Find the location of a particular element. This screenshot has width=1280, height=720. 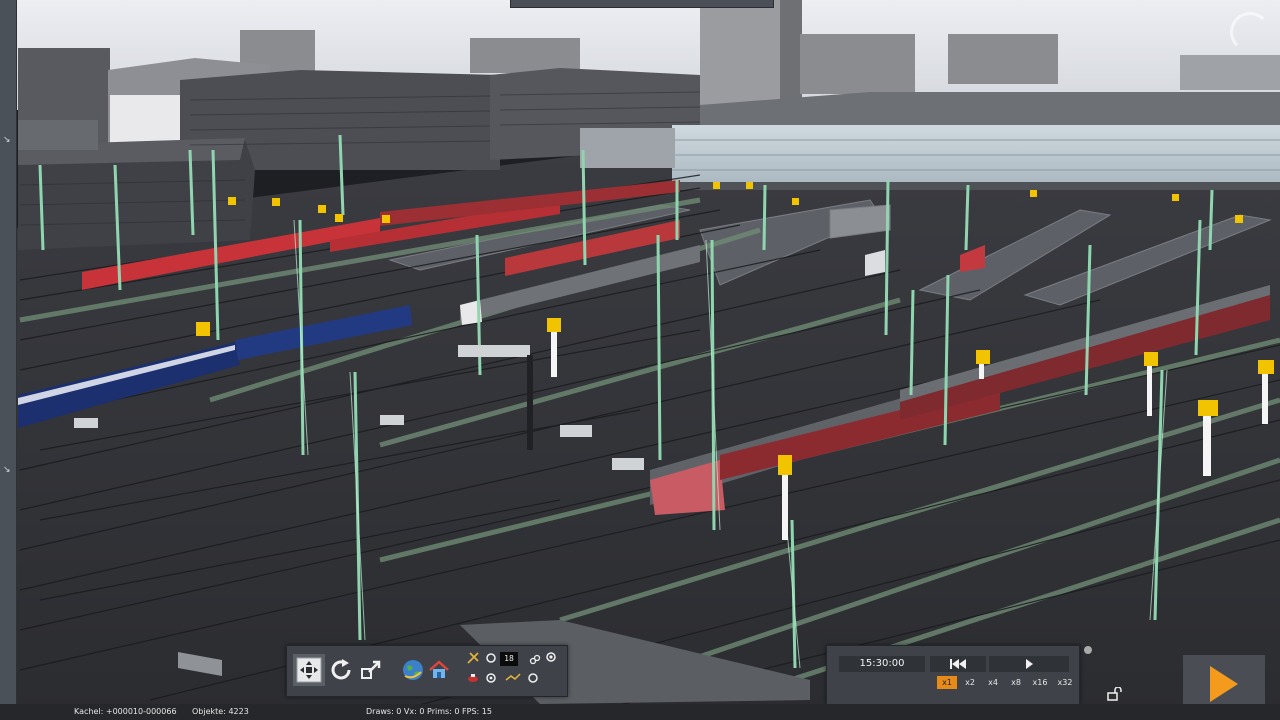

object-counter: 18 is located at coordinates (509, 659).